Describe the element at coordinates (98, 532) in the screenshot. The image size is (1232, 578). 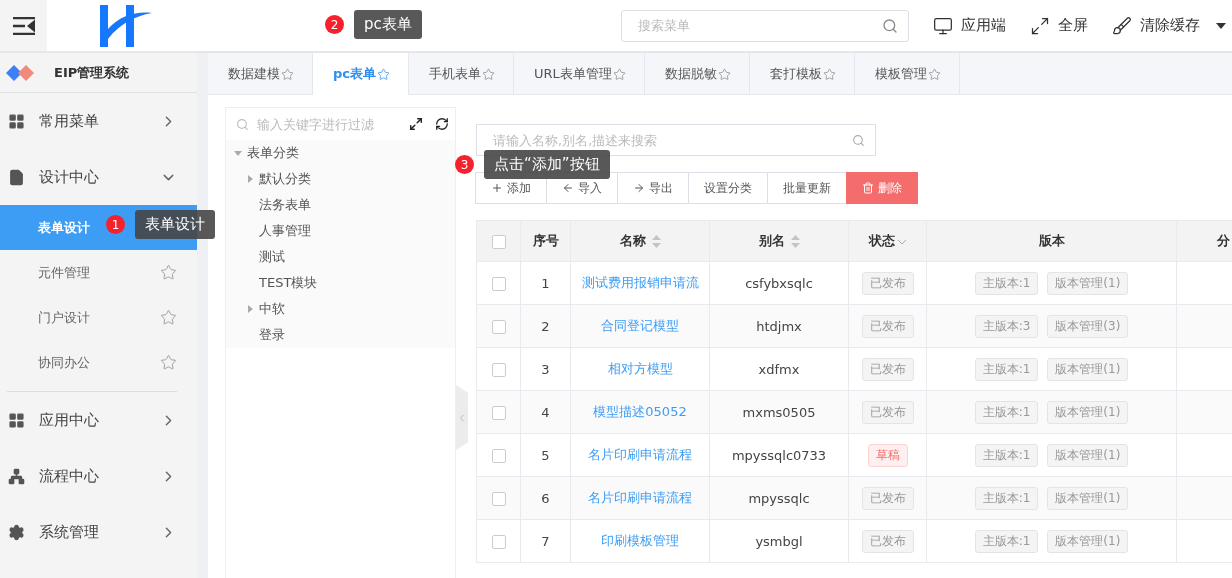
I see `menu-item: 系统管理` at that location.